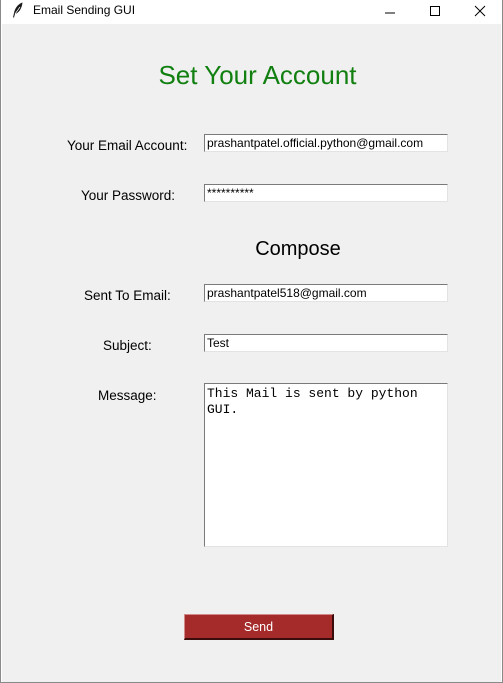 The height and width of the screenshot is (683, 503). What do you see at coordinates (127, 395) in the screenshot?
I see `message-label: Message:` at bounding box center [127, 395].